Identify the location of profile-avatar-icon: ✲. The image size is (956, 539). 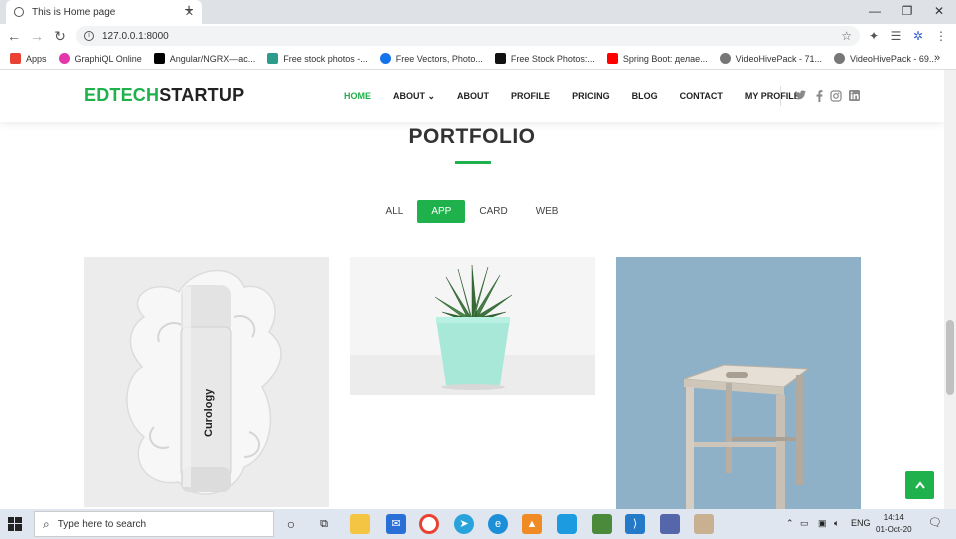
(918, 36).